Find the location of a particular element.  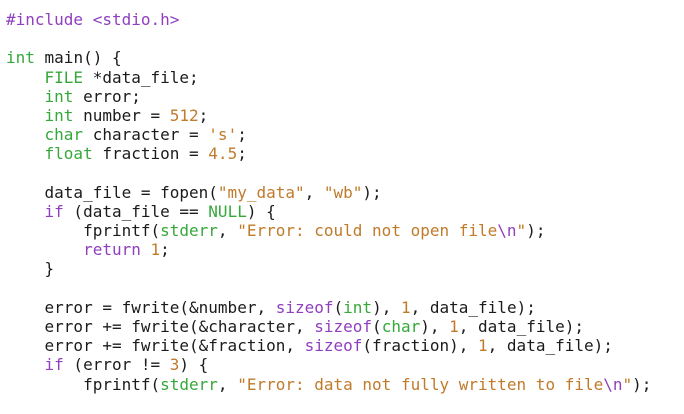

code-token-string: "Error: could not open file is located at coordinates (367, 231).